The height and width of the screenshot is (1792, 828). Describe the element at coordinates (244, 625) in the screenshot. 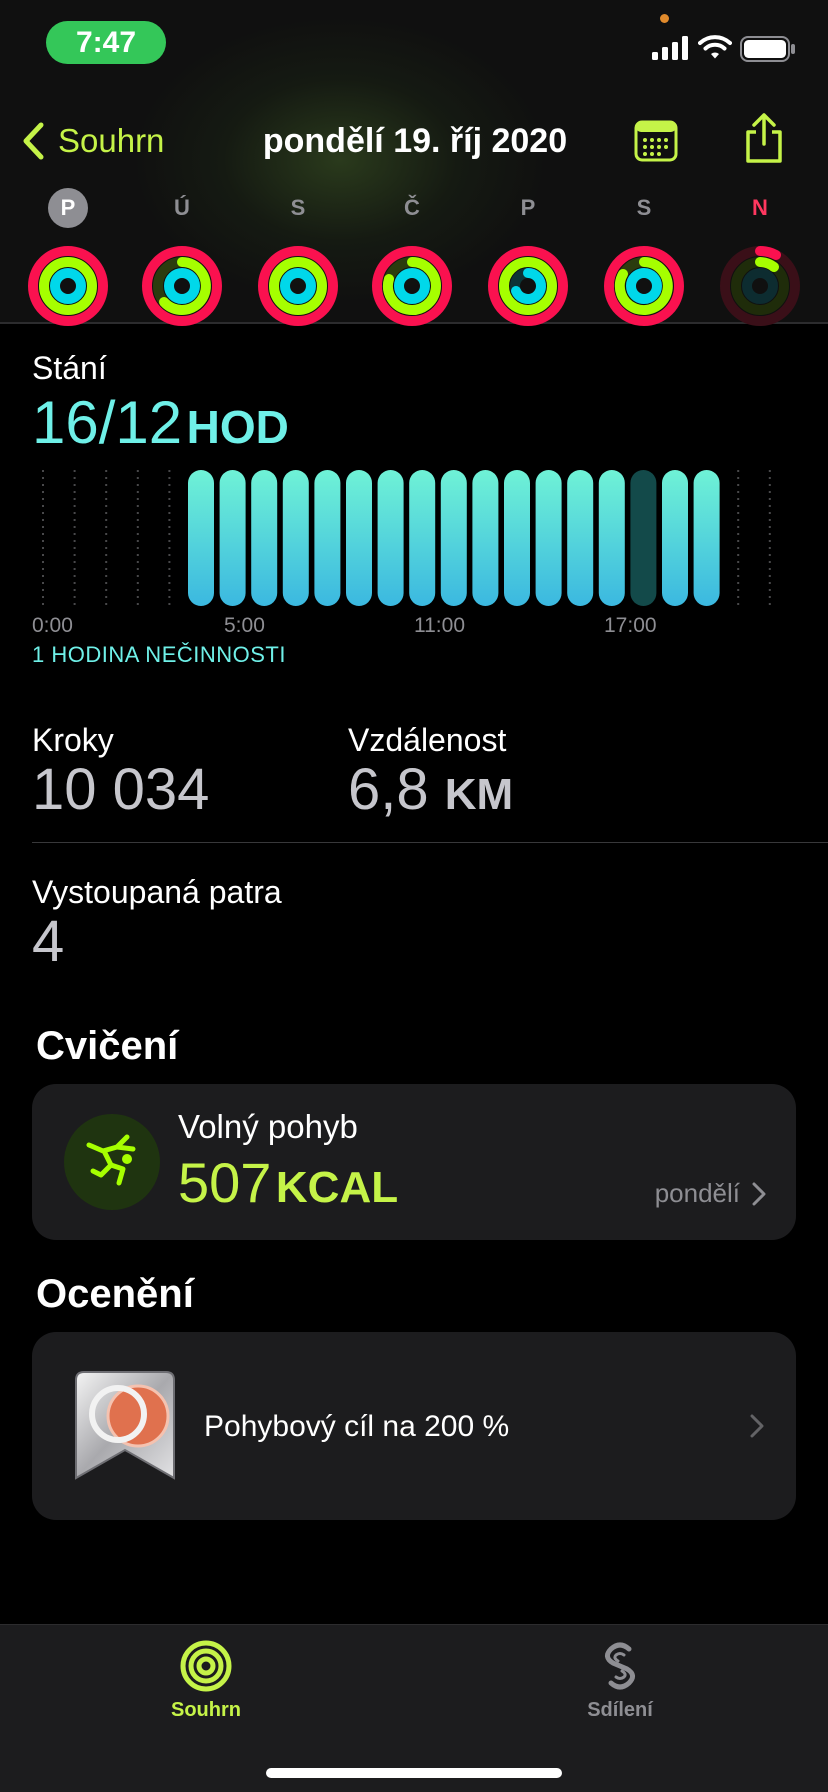

I see `hour-label: 5:00` at that location.